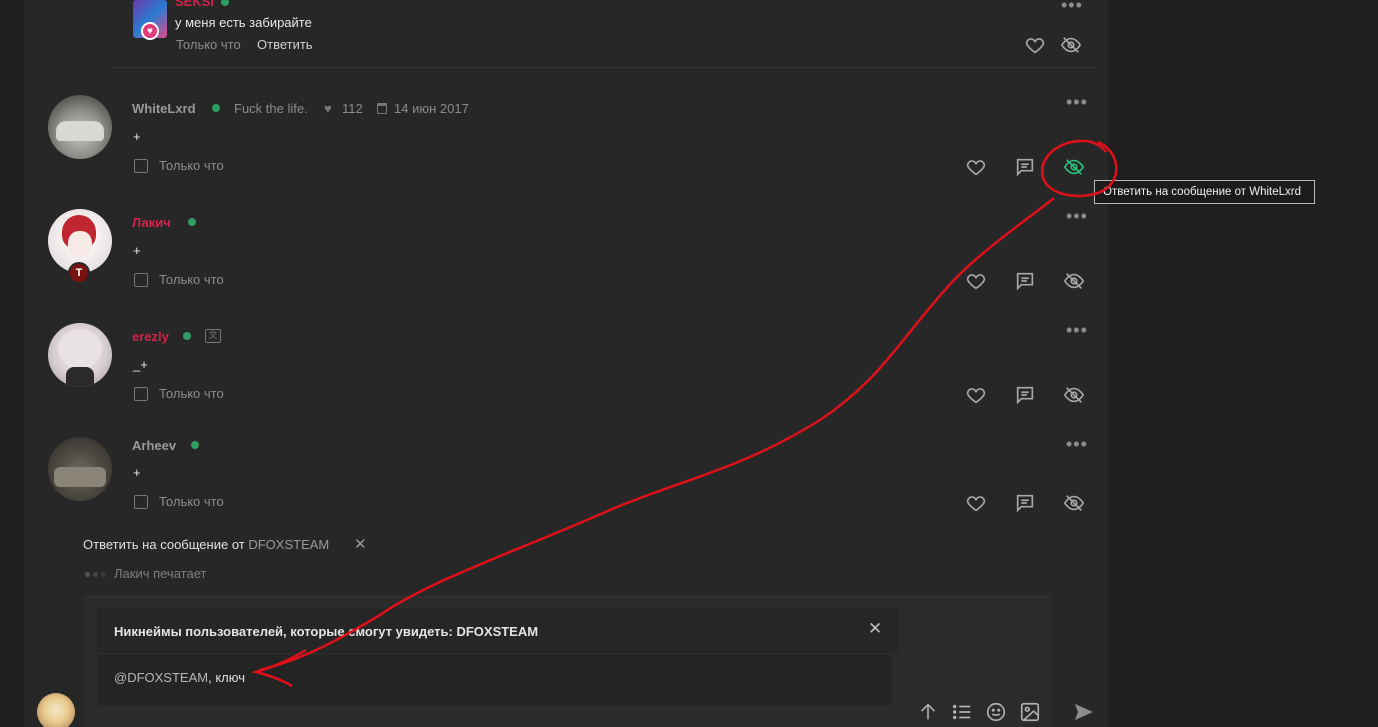 The height and width of the screenshot is (727, 1378). Describe the element at coordinates (328, 108) in the screenshot. I see `heart-small-icon: ♥` at that location.